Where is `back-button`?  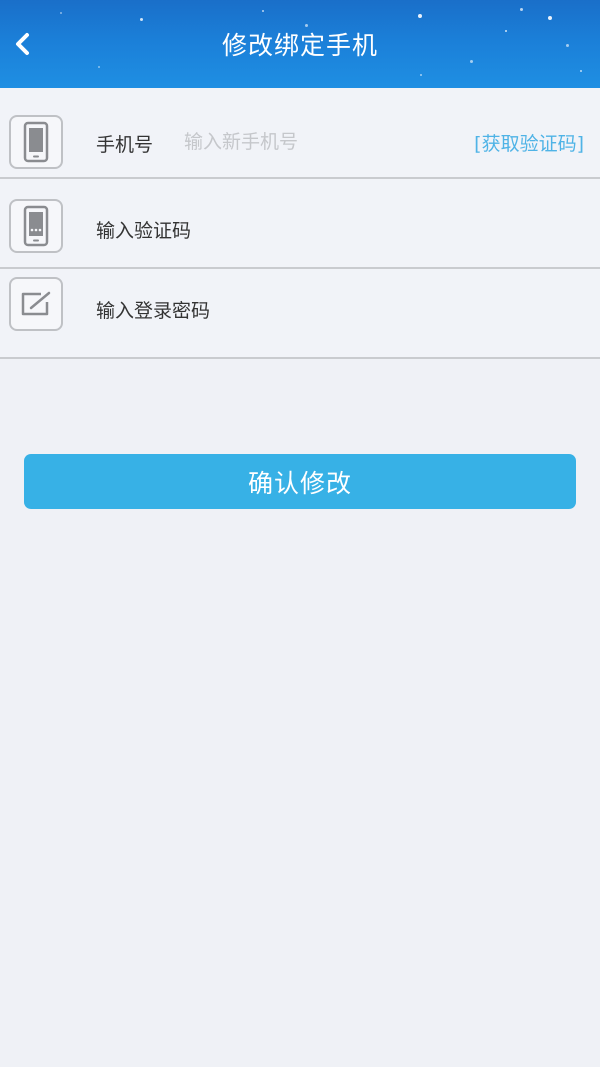
back-button is located at coordinates (22, 46).